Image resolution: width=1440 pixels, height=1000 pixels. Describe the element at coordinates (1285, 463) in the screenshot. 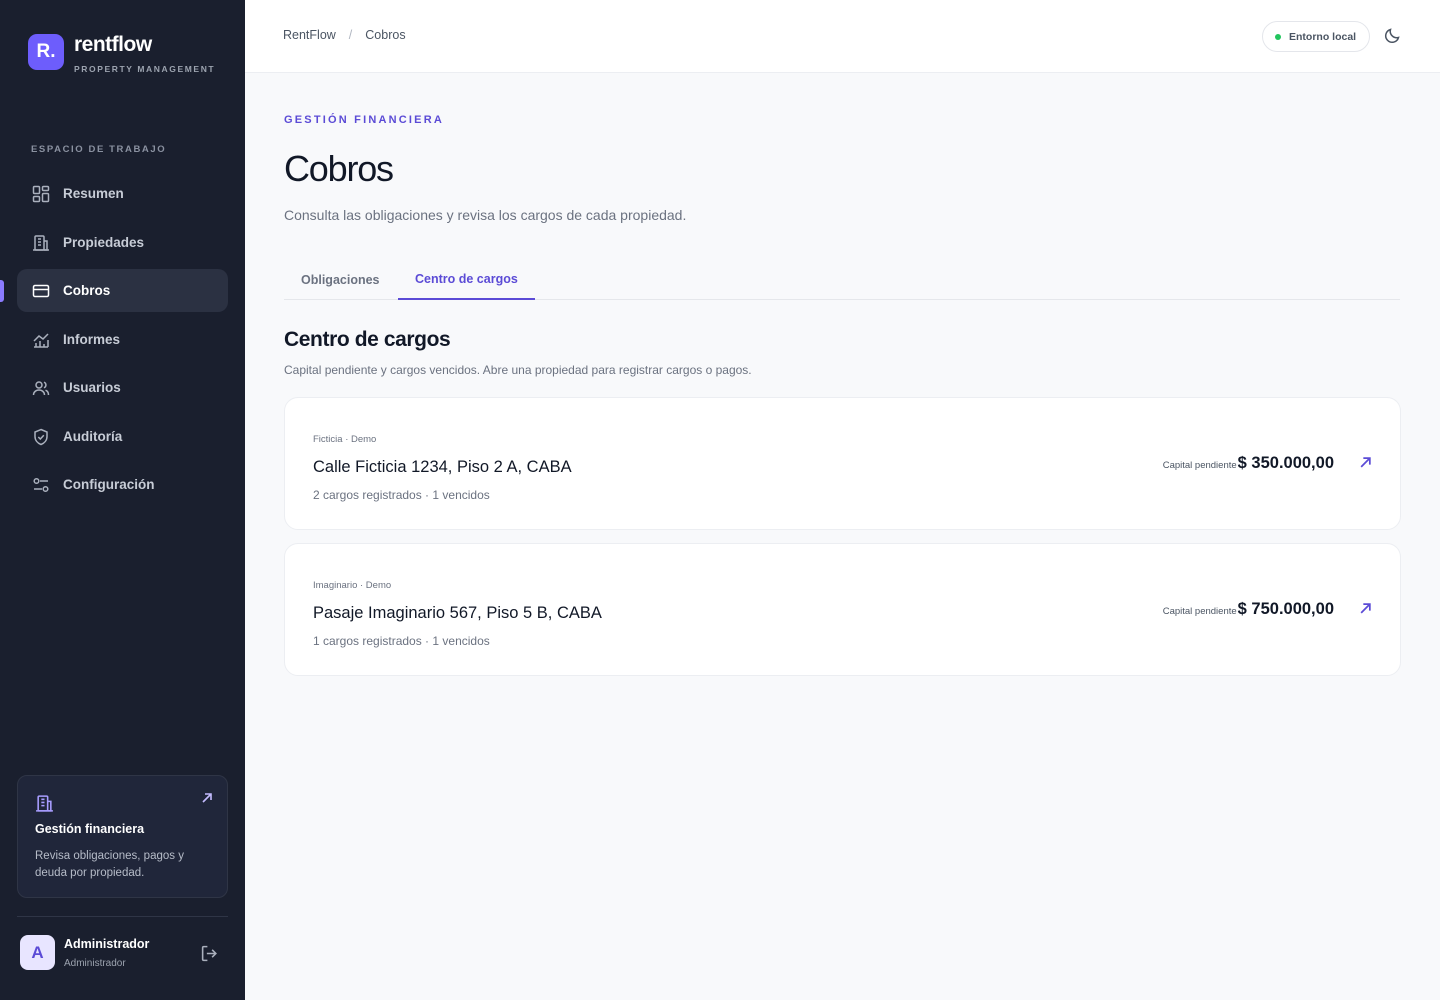

I see `pending-capital-amount: $ 350.000,00` at that location.